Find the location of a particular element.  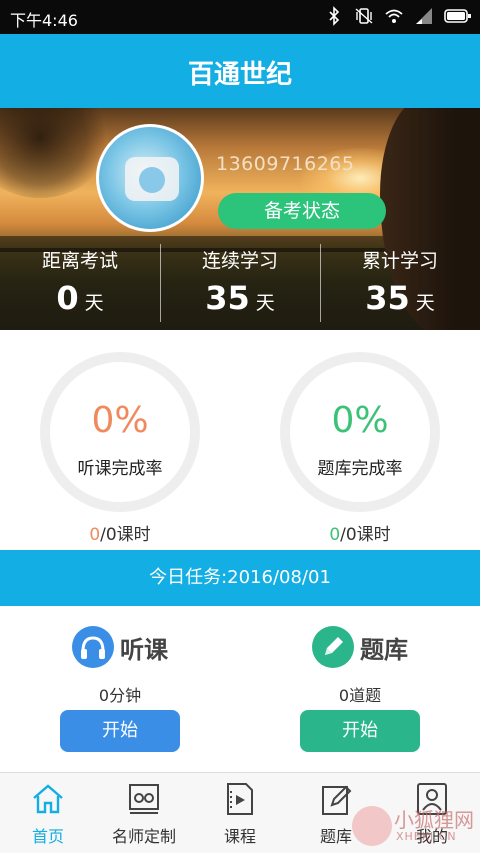

nav-item-teacher: 名师定制 is located at coordinates (144, 813).